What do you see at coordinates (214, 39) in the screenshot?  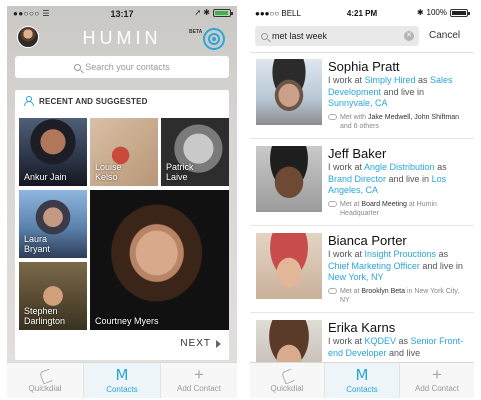 I see `target-icon` at bounding box center [214, 39].